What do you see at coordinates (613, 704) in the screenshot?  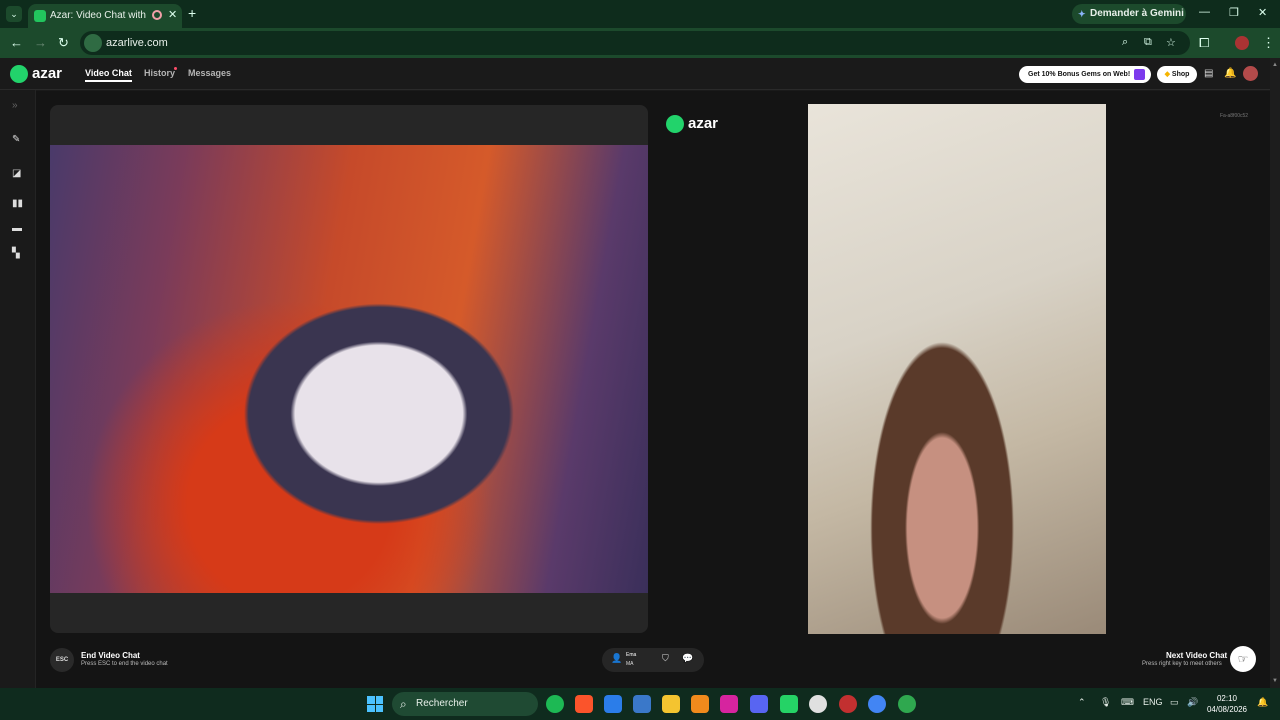 I see `defender-icon` at bounding box center [613, 704].